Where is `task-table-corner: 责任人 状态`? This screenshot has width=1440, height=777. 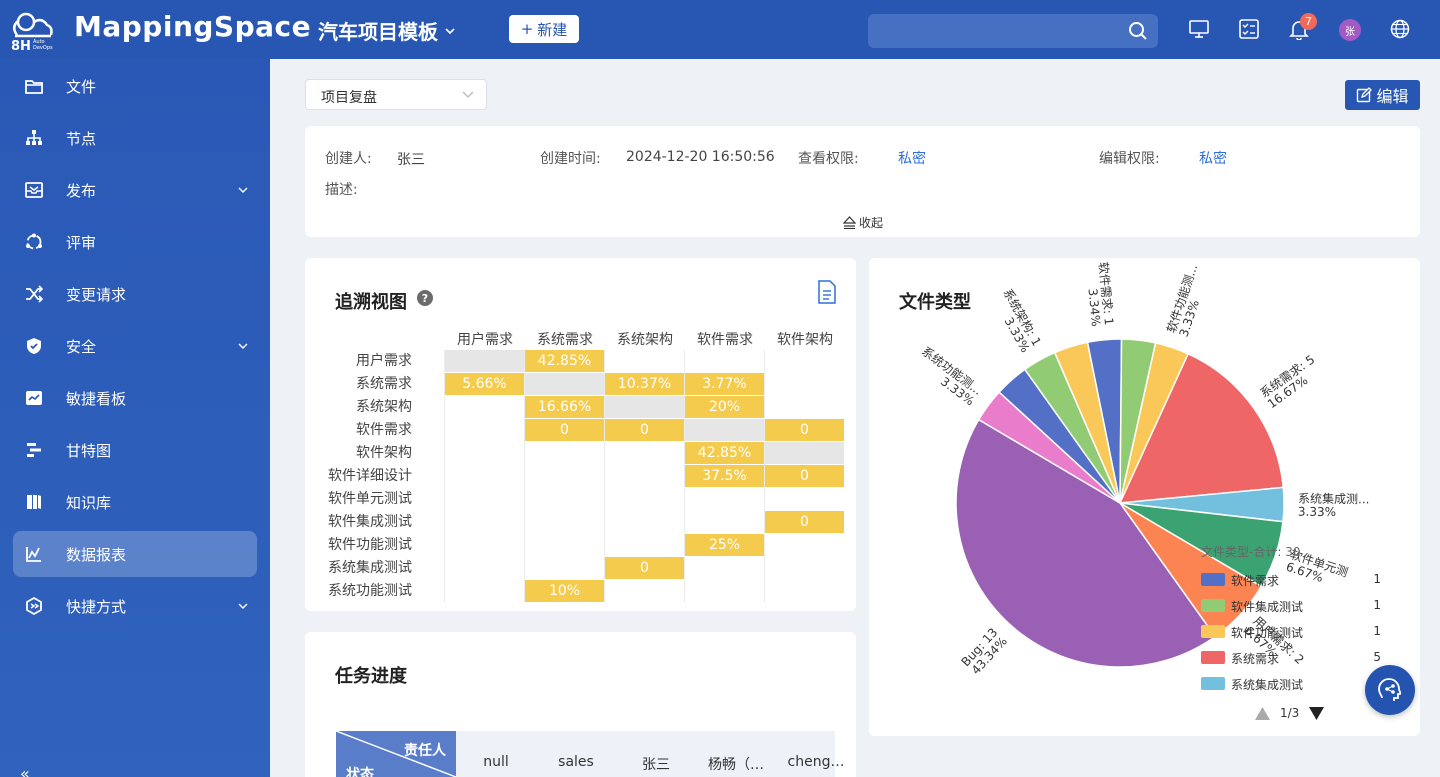 task-table-corner: 责任人 状态 is located at coordinates (396, 754).